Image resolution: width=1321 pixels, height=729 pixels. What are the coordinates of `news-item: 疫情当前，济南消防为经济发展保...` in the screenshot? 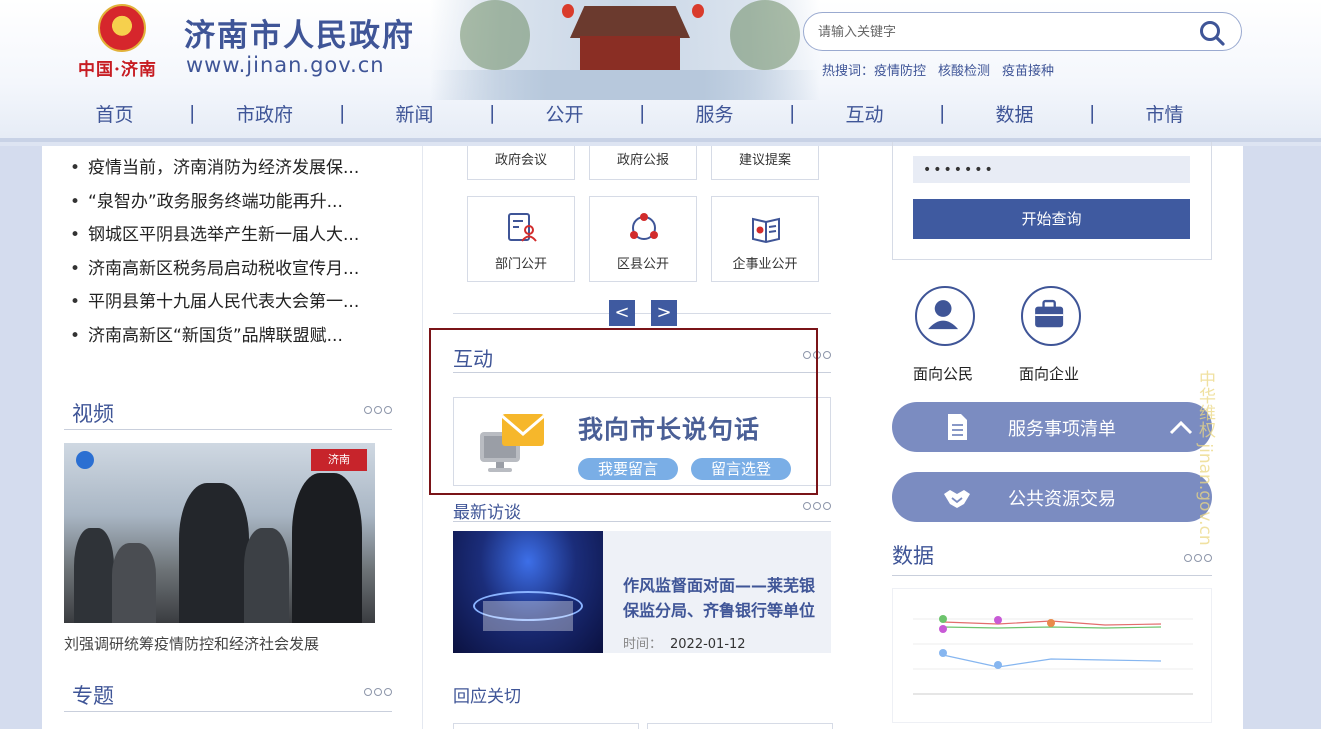 It's located at (230, 169).